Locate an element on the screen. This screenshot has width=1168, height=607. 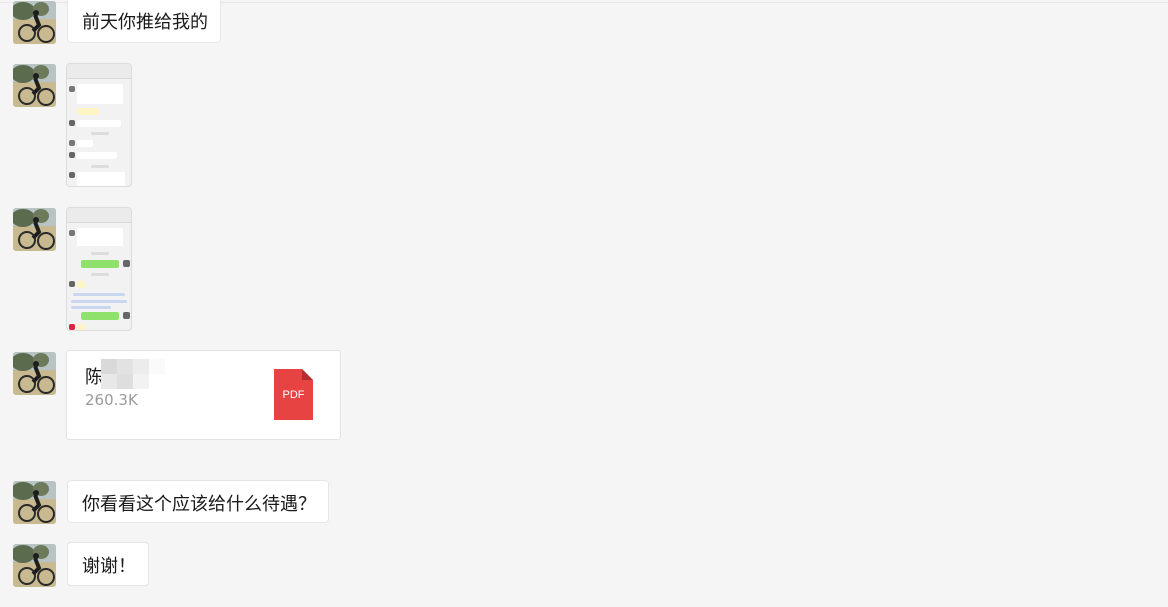
pdf-badge: PDF is located at coordinates (293, 395).